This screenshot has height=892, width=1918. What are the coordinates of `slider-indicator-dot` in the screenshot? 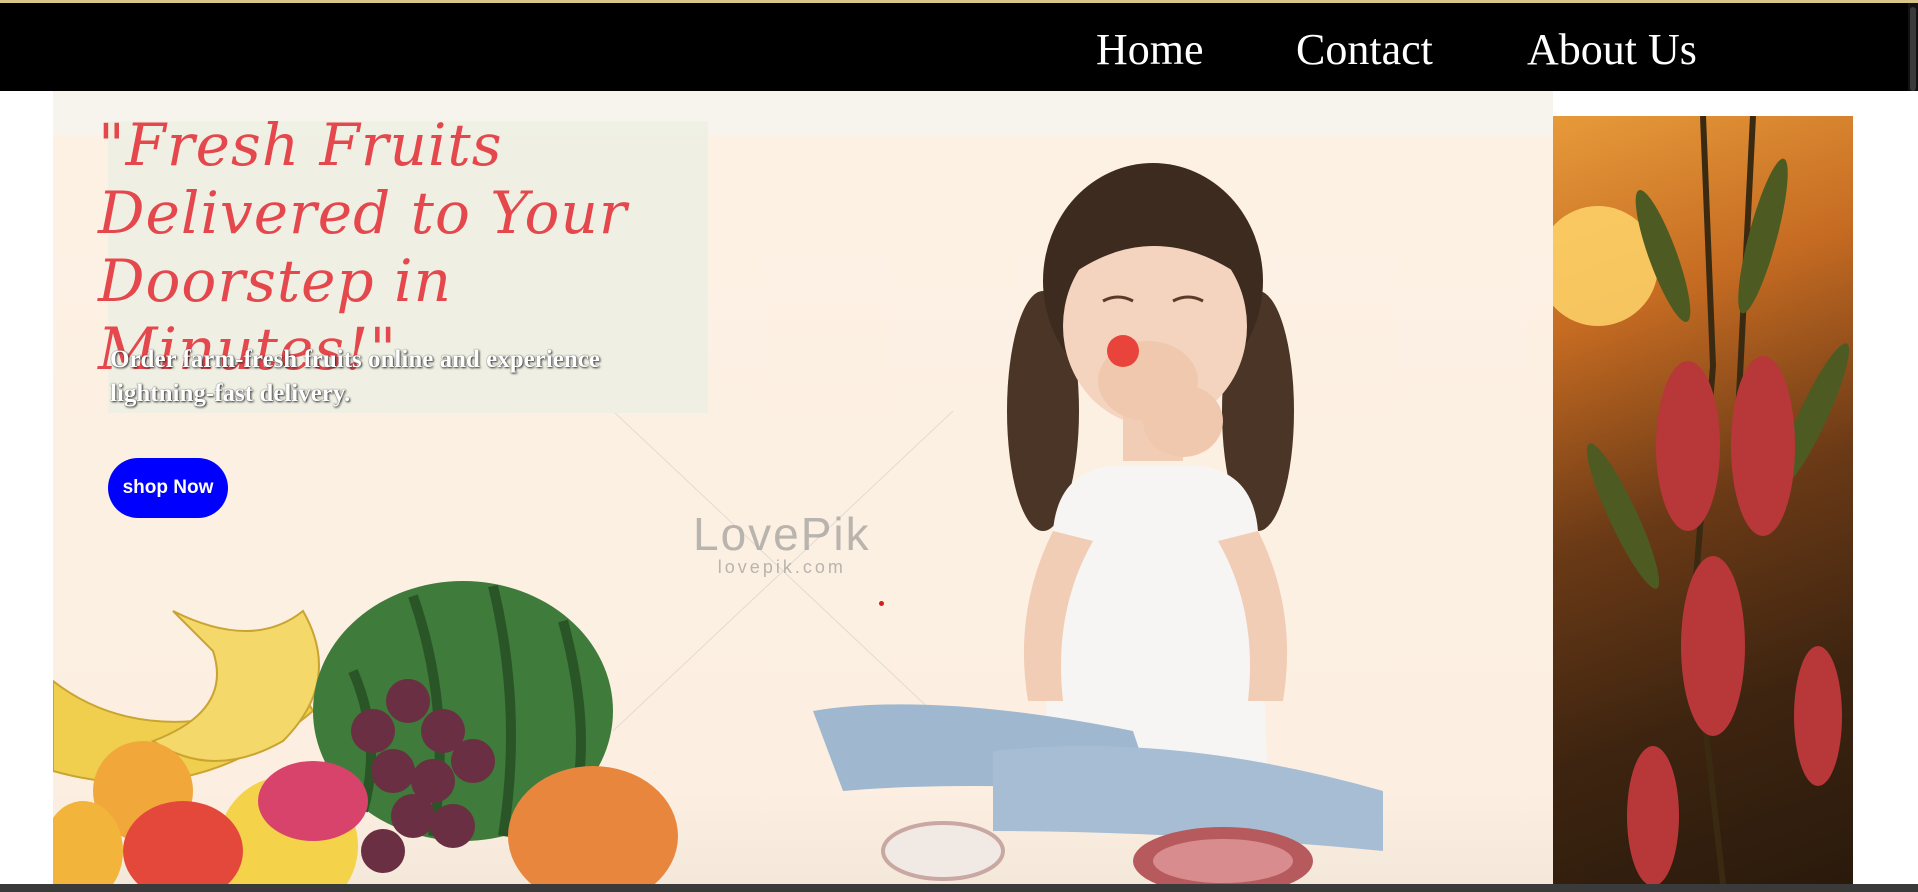 It's located at (881, 603).